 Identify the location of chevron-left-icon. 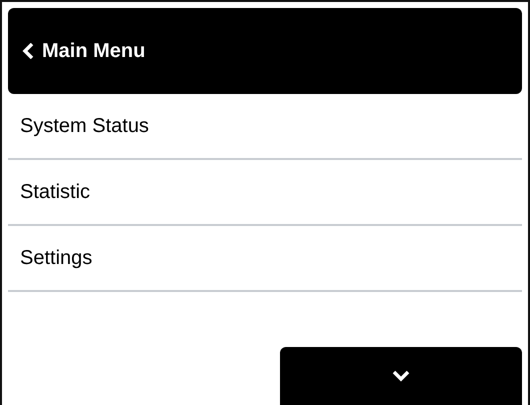
(28, 51).